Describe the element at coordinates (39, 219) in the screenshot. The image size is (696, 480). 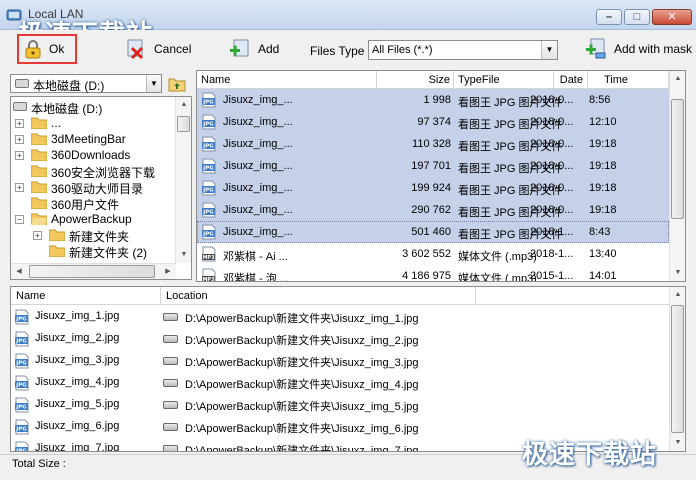
I see `folder-open-icon` at that location.